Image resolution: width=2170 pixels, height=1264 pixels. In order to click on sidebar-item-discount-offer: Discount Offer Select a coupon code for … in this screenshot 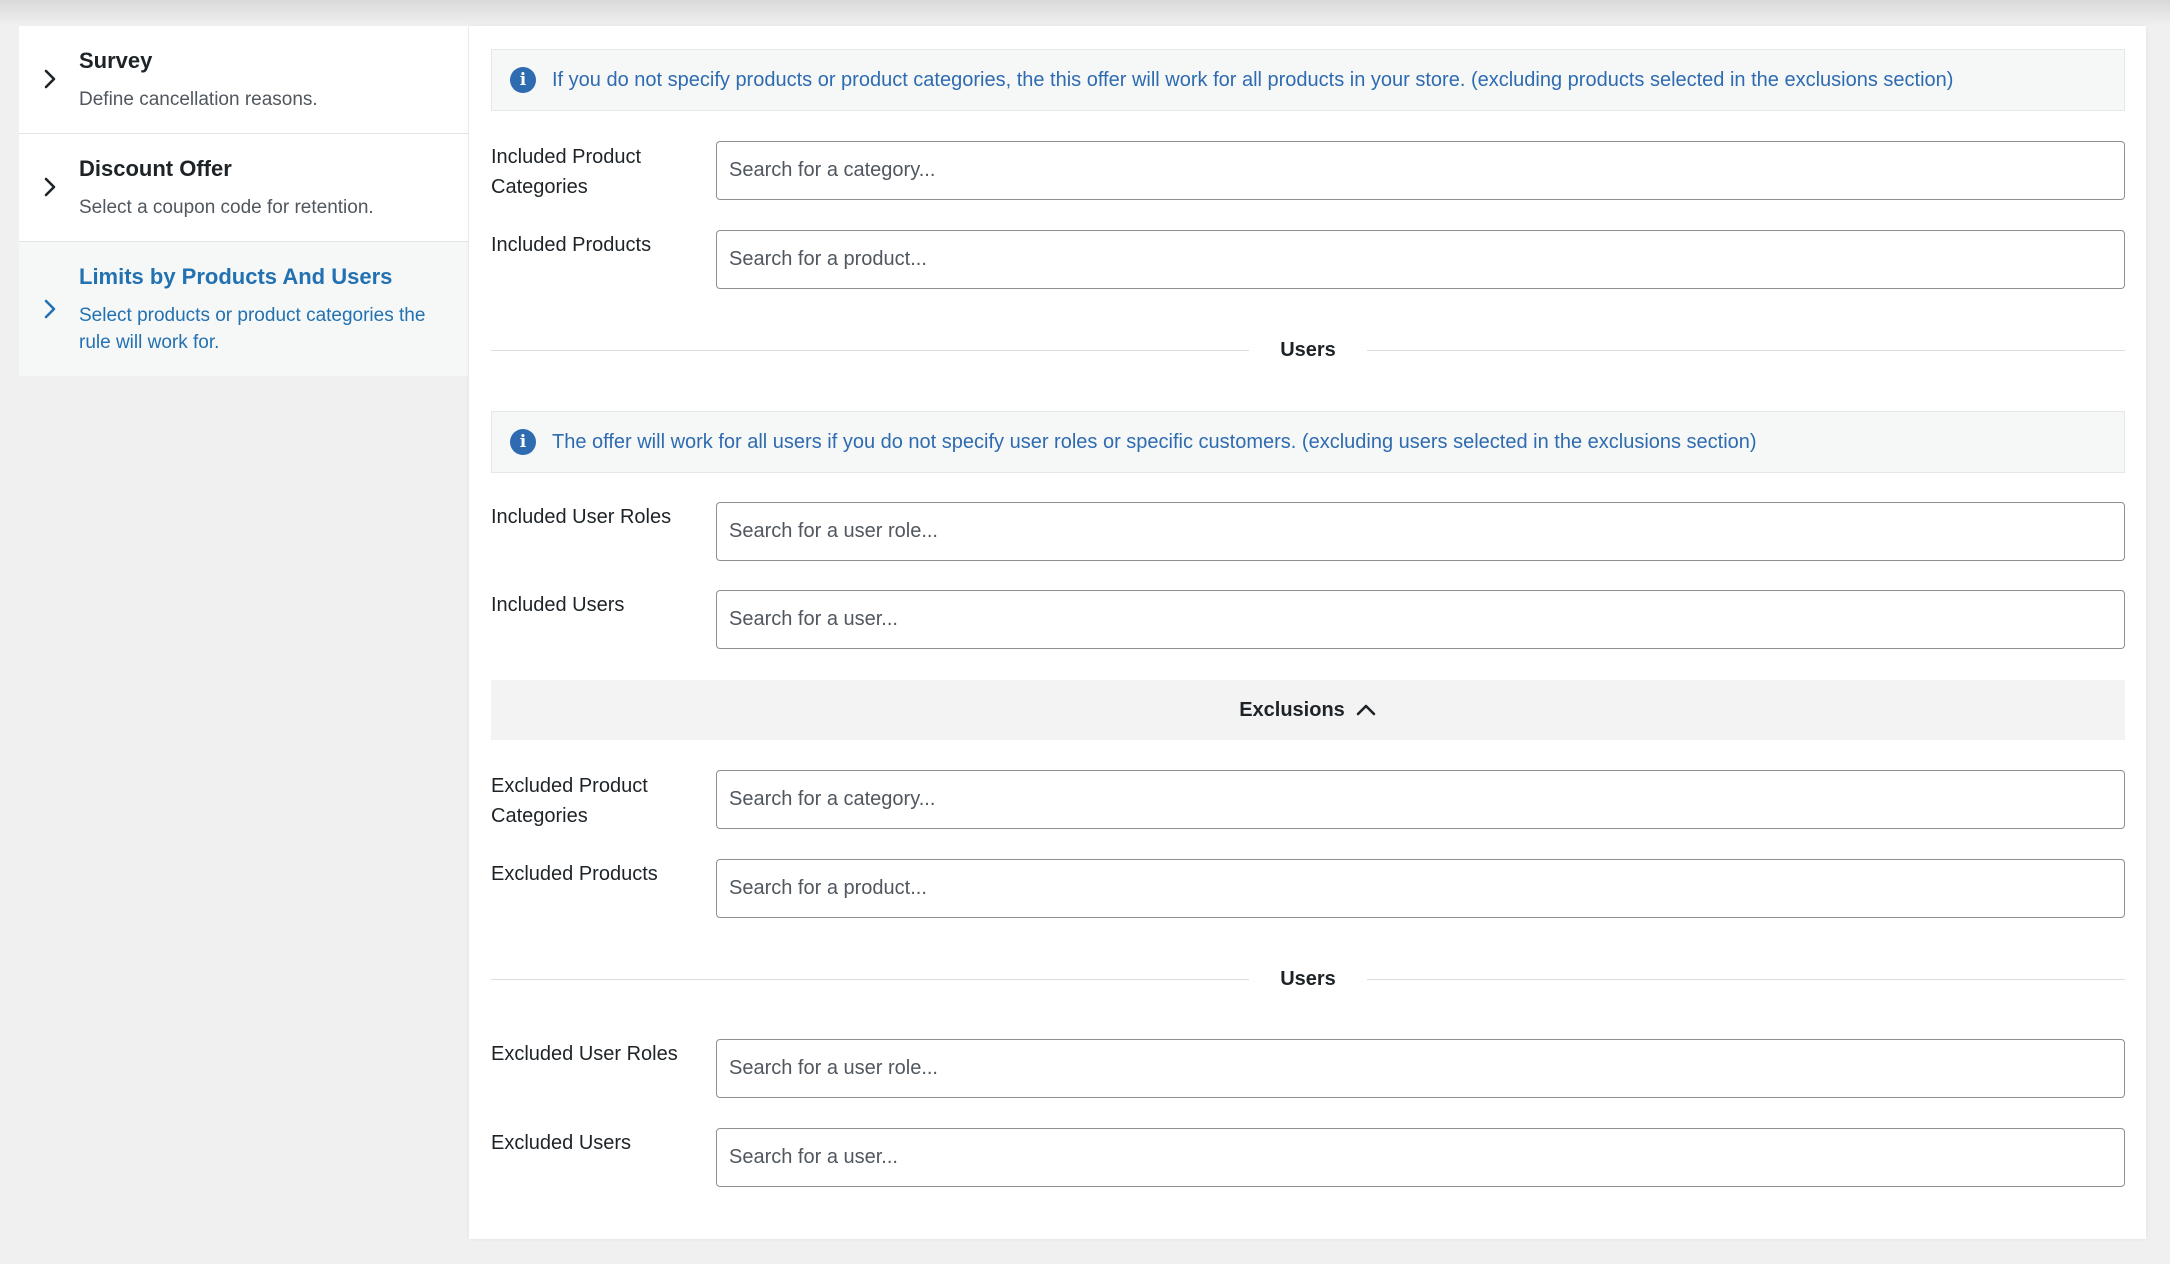, I will do `click(243, 188)`.